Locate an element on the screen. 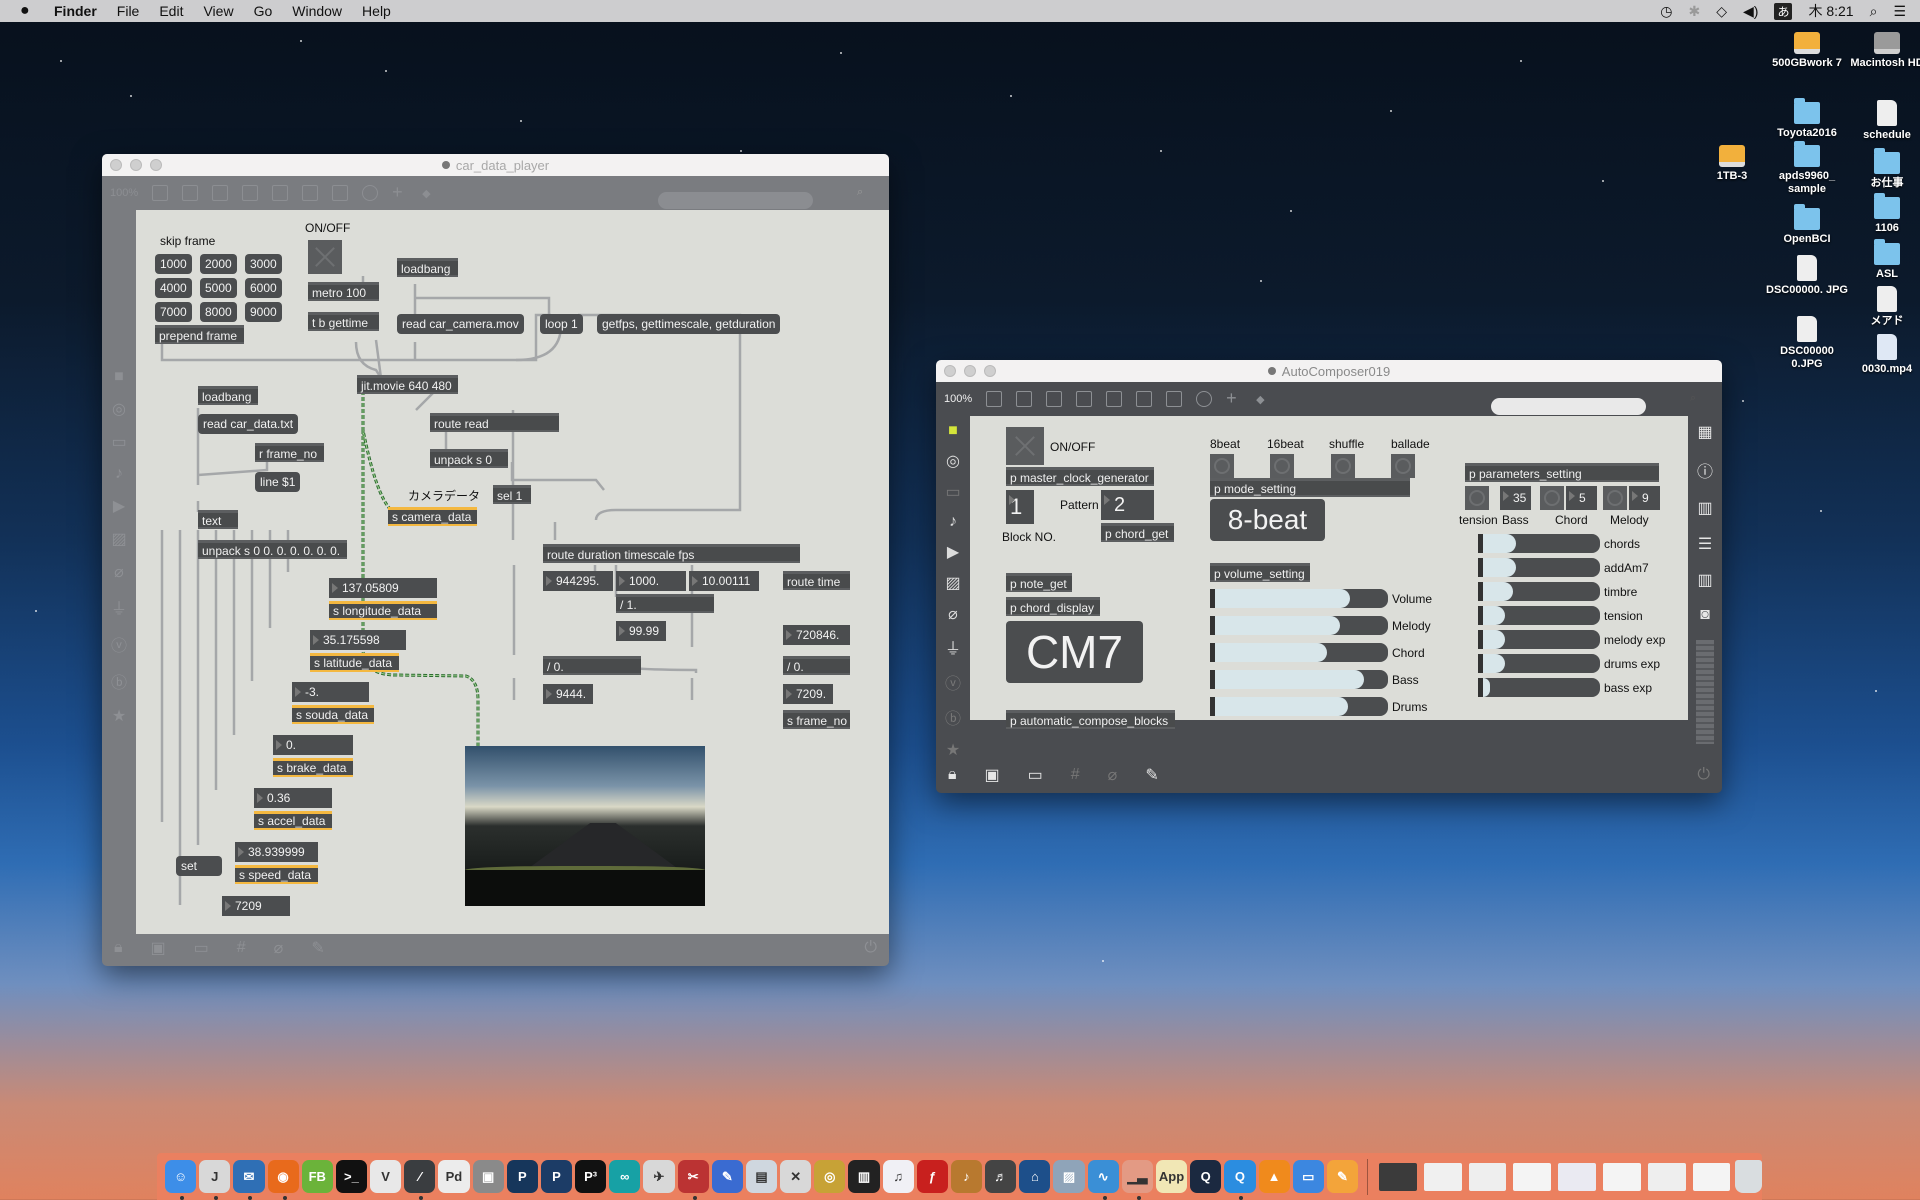  text-object: text is located at coordinates (218, 519).